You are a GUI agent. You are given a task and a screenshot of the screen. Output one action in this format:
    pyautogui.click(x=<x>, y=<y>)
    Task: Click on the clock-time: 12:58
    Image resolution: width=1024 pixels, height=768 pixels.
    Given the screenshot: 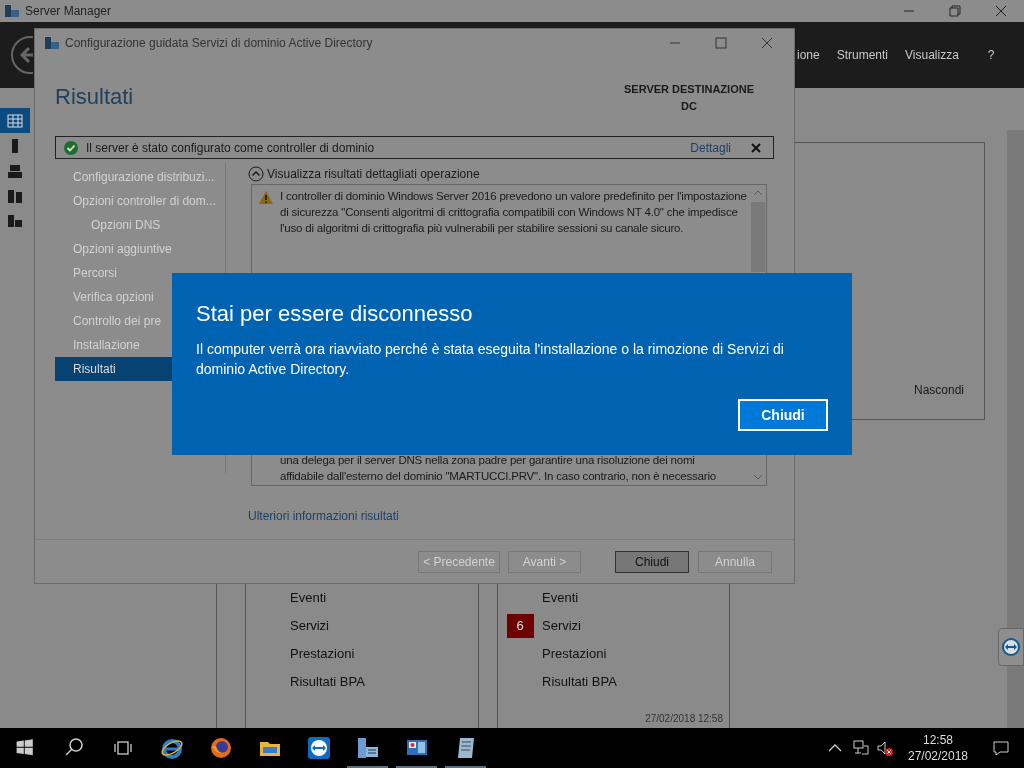 What is the action you would take?
    pyautogui.click(x=938, y=740)
    